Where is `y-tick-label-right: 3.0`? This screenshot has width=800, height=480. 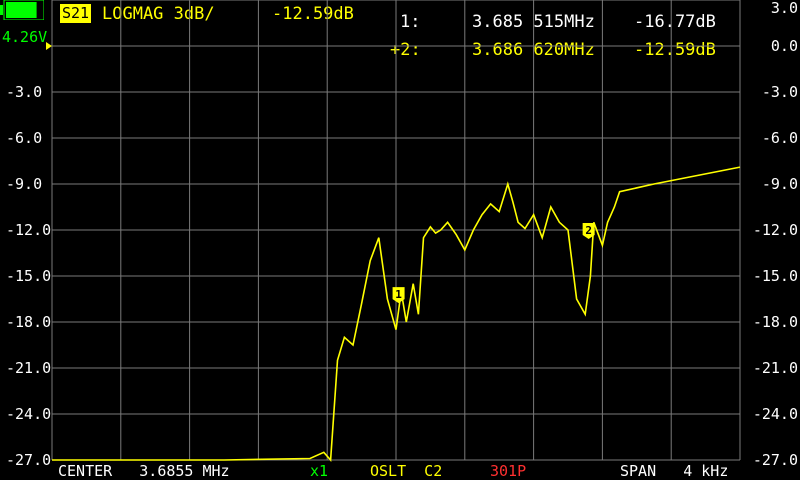 y-tick-label-right: 3.0 is located at coordinates (784, 8).